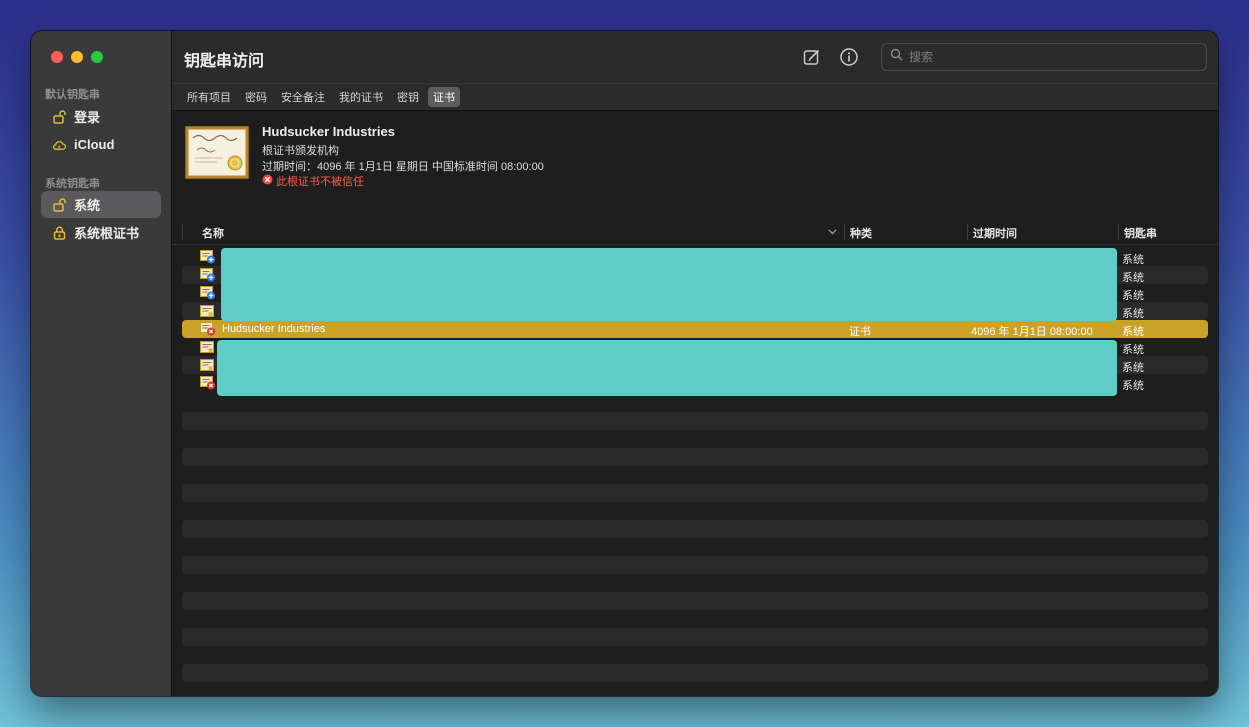 This screenshot has height=727, width=1249. I want to click on row-name: Hudsucker Industries, so click(274, 329).